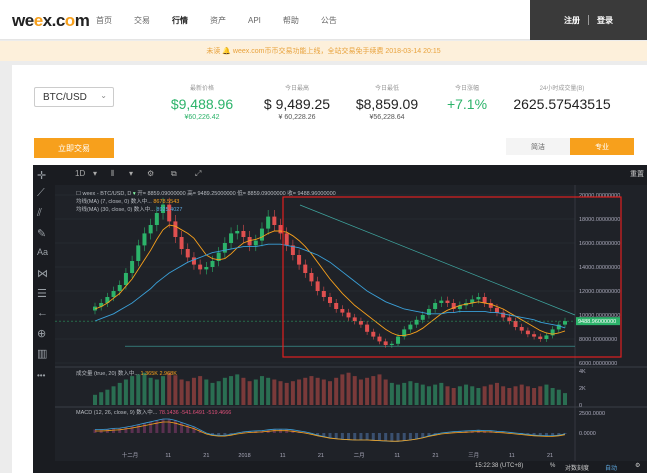 The width and height of the screenshot is (647, 473). I want to click on percent-toggle: %, so click(552, 466).